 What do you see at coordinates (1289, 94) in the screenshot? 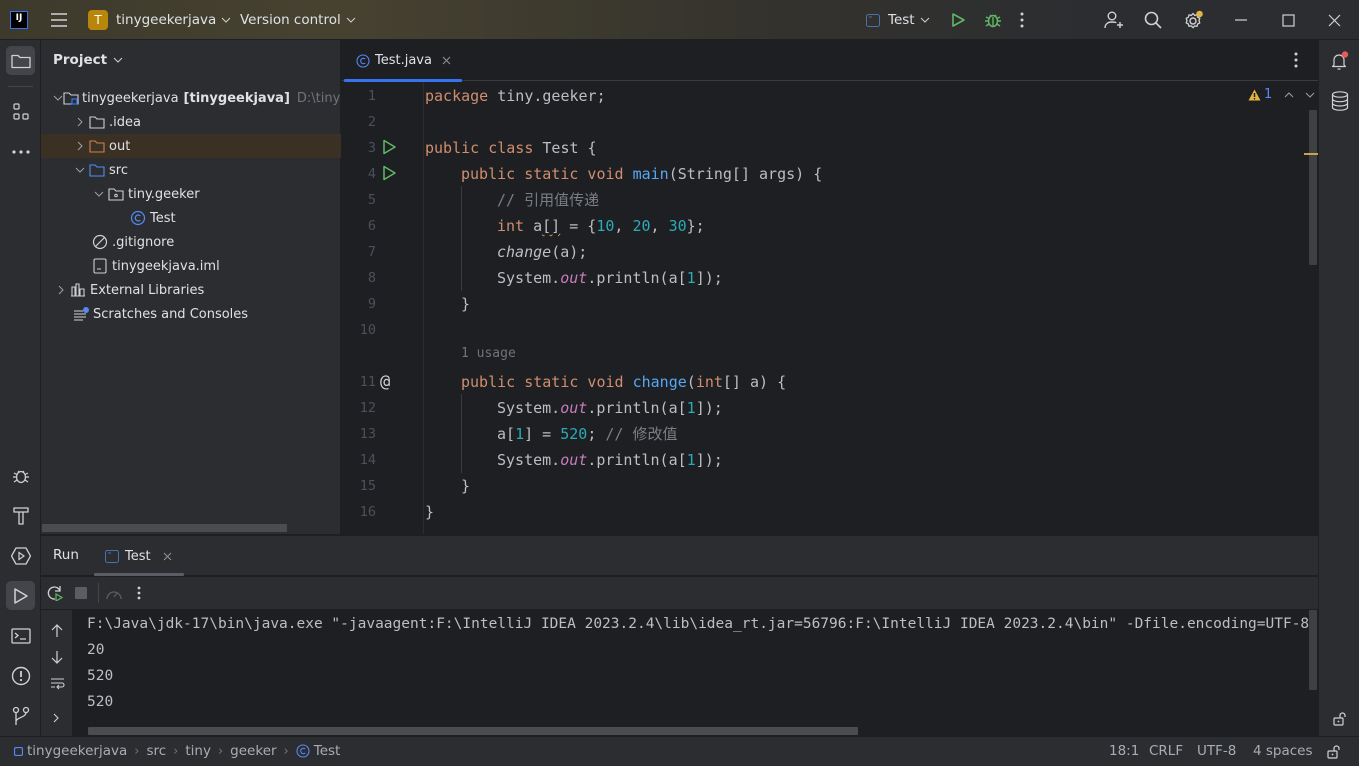
I see `chevron-up-icon` at bounding box center [1289, 94].